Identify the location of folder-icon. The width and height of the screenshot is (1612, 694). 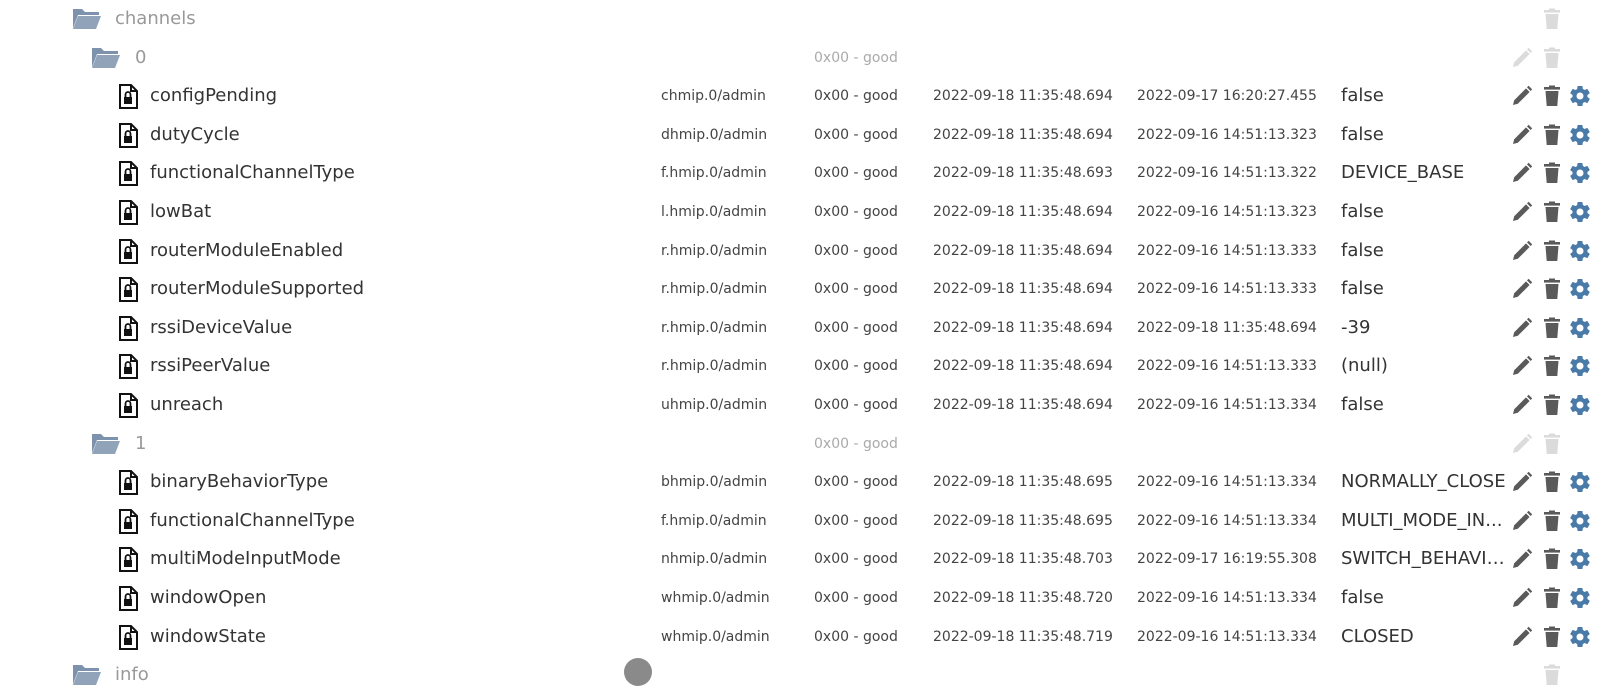
(87, 674).